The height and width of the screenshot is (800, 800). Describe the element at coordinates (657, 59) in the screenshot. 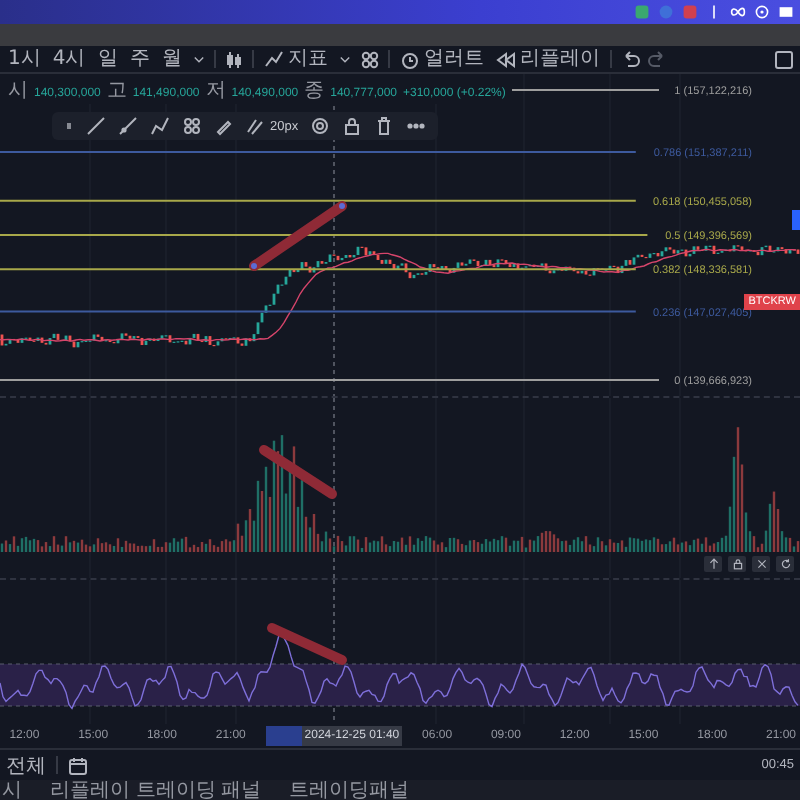

I see `redo-icon` at that location.